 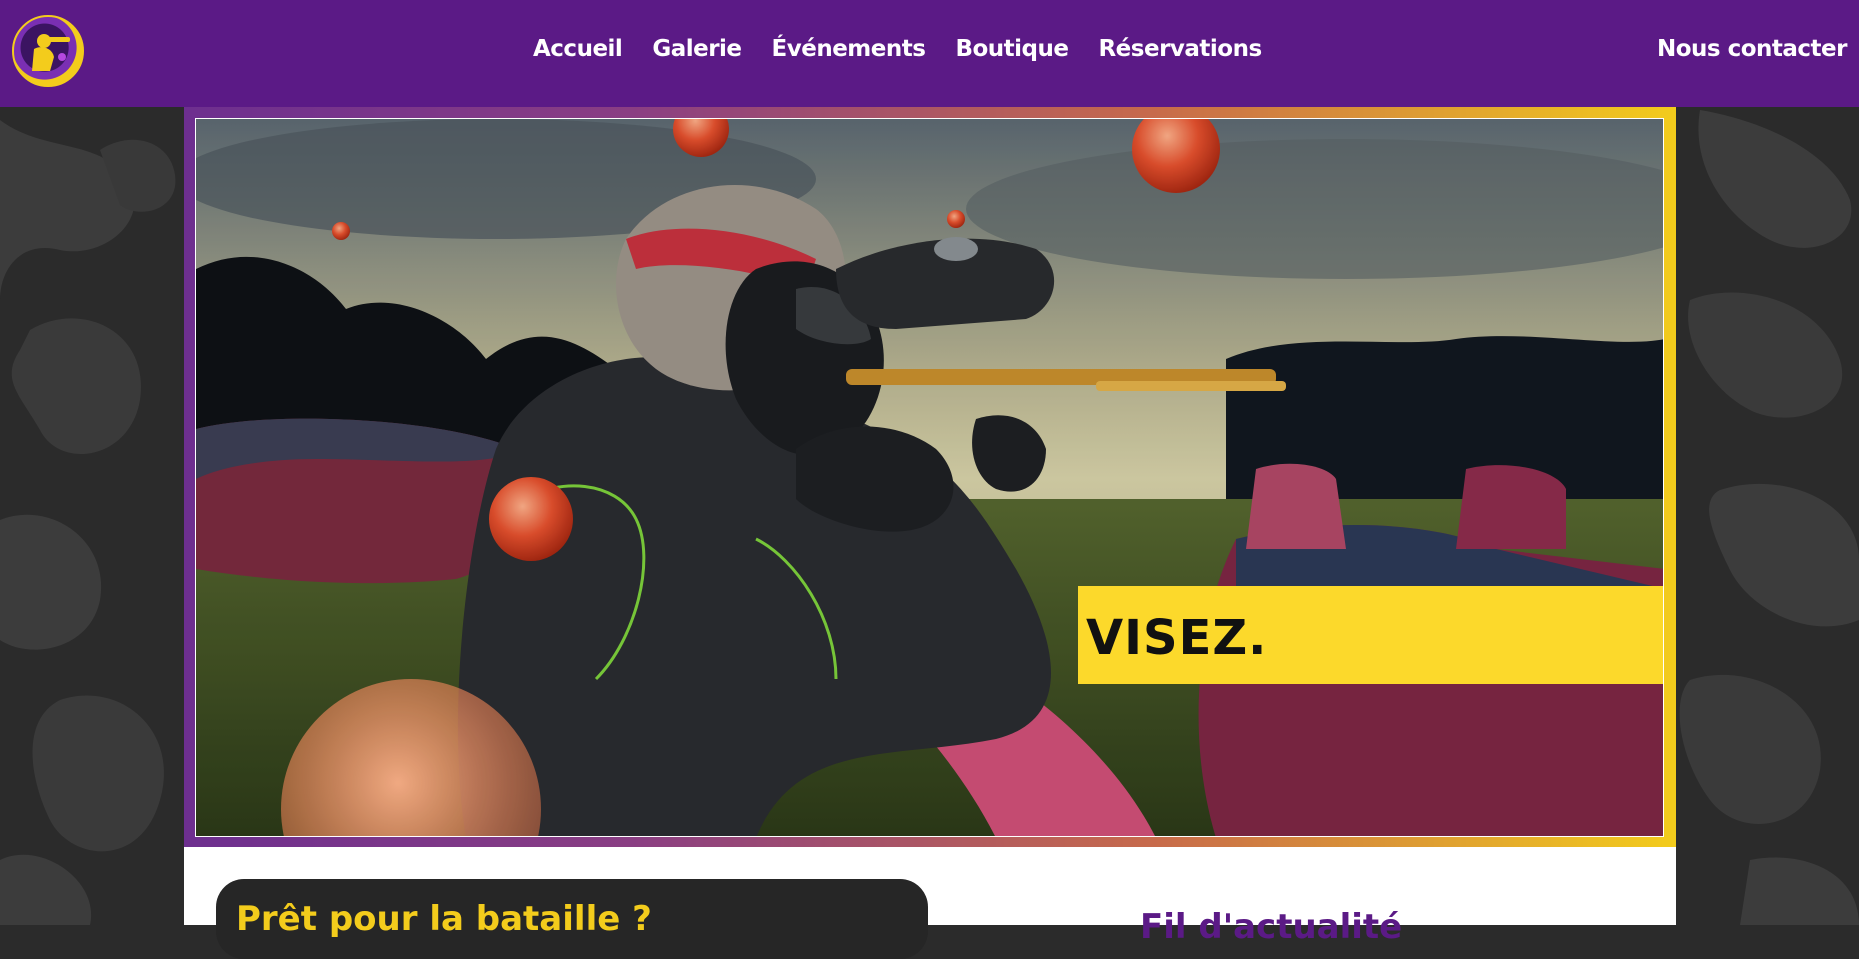 What do you see at coordinates (1177, 638) in the screenshot?
I see `hero-tagline: VISEZ.` at bounding box center [1177, 638].